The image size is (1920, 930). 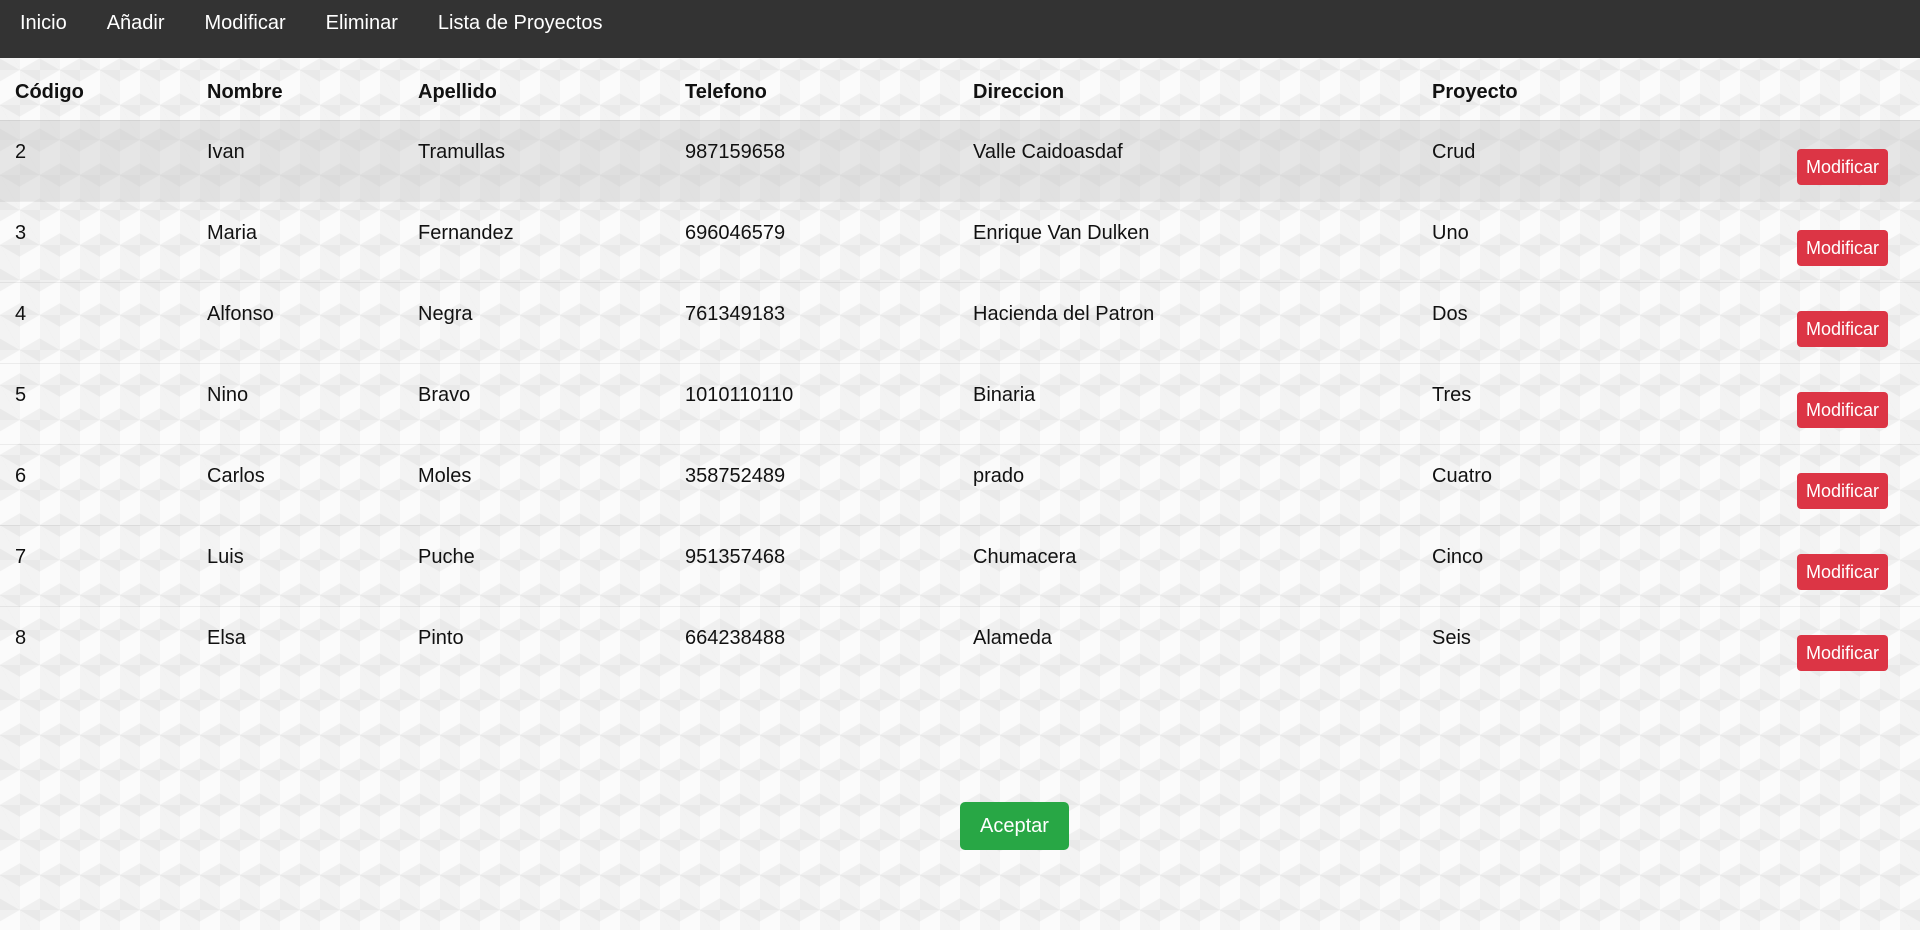 I want to click on cell-direccion: Hacienda del Patron, so click(x=1187, y=322).